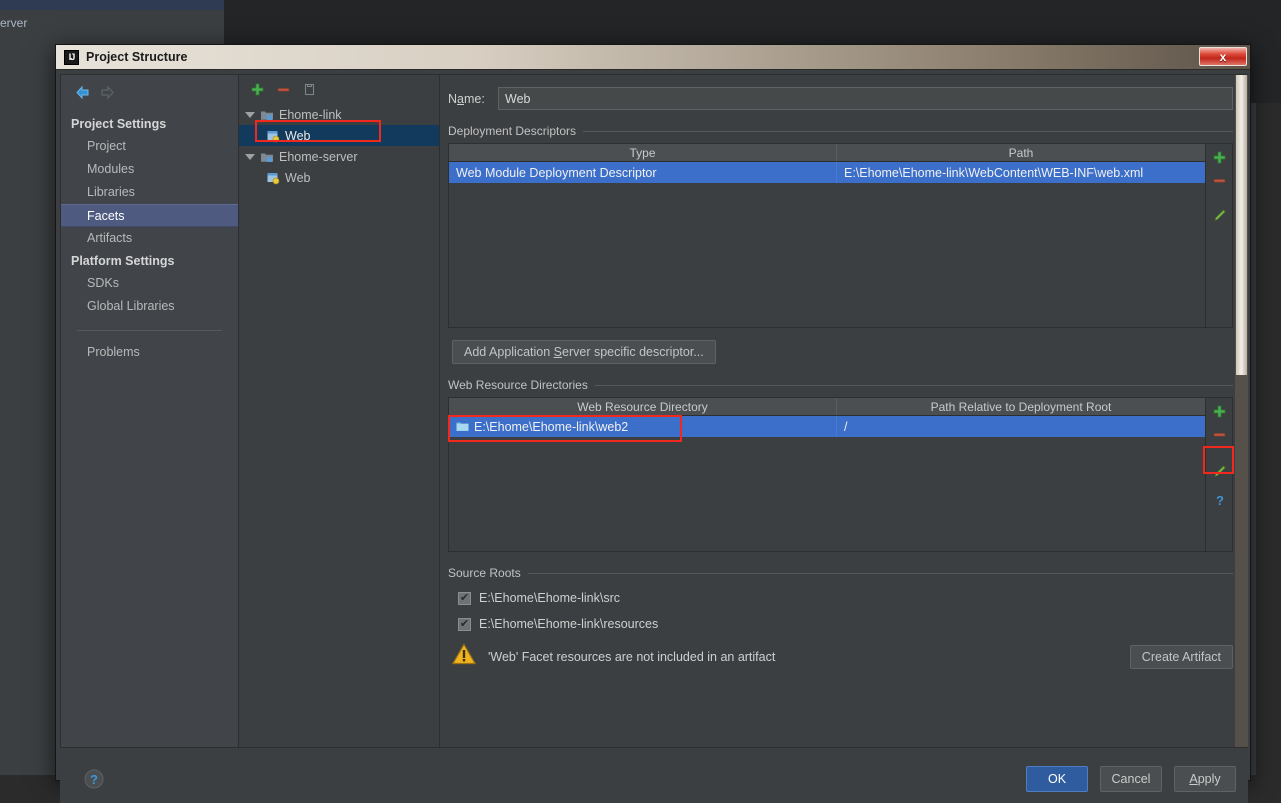  What do you see at coordinates (1241, 411) in the screenshot?
I see `dialog-vertical-scrollbar` at bounding box center [1241, 411].